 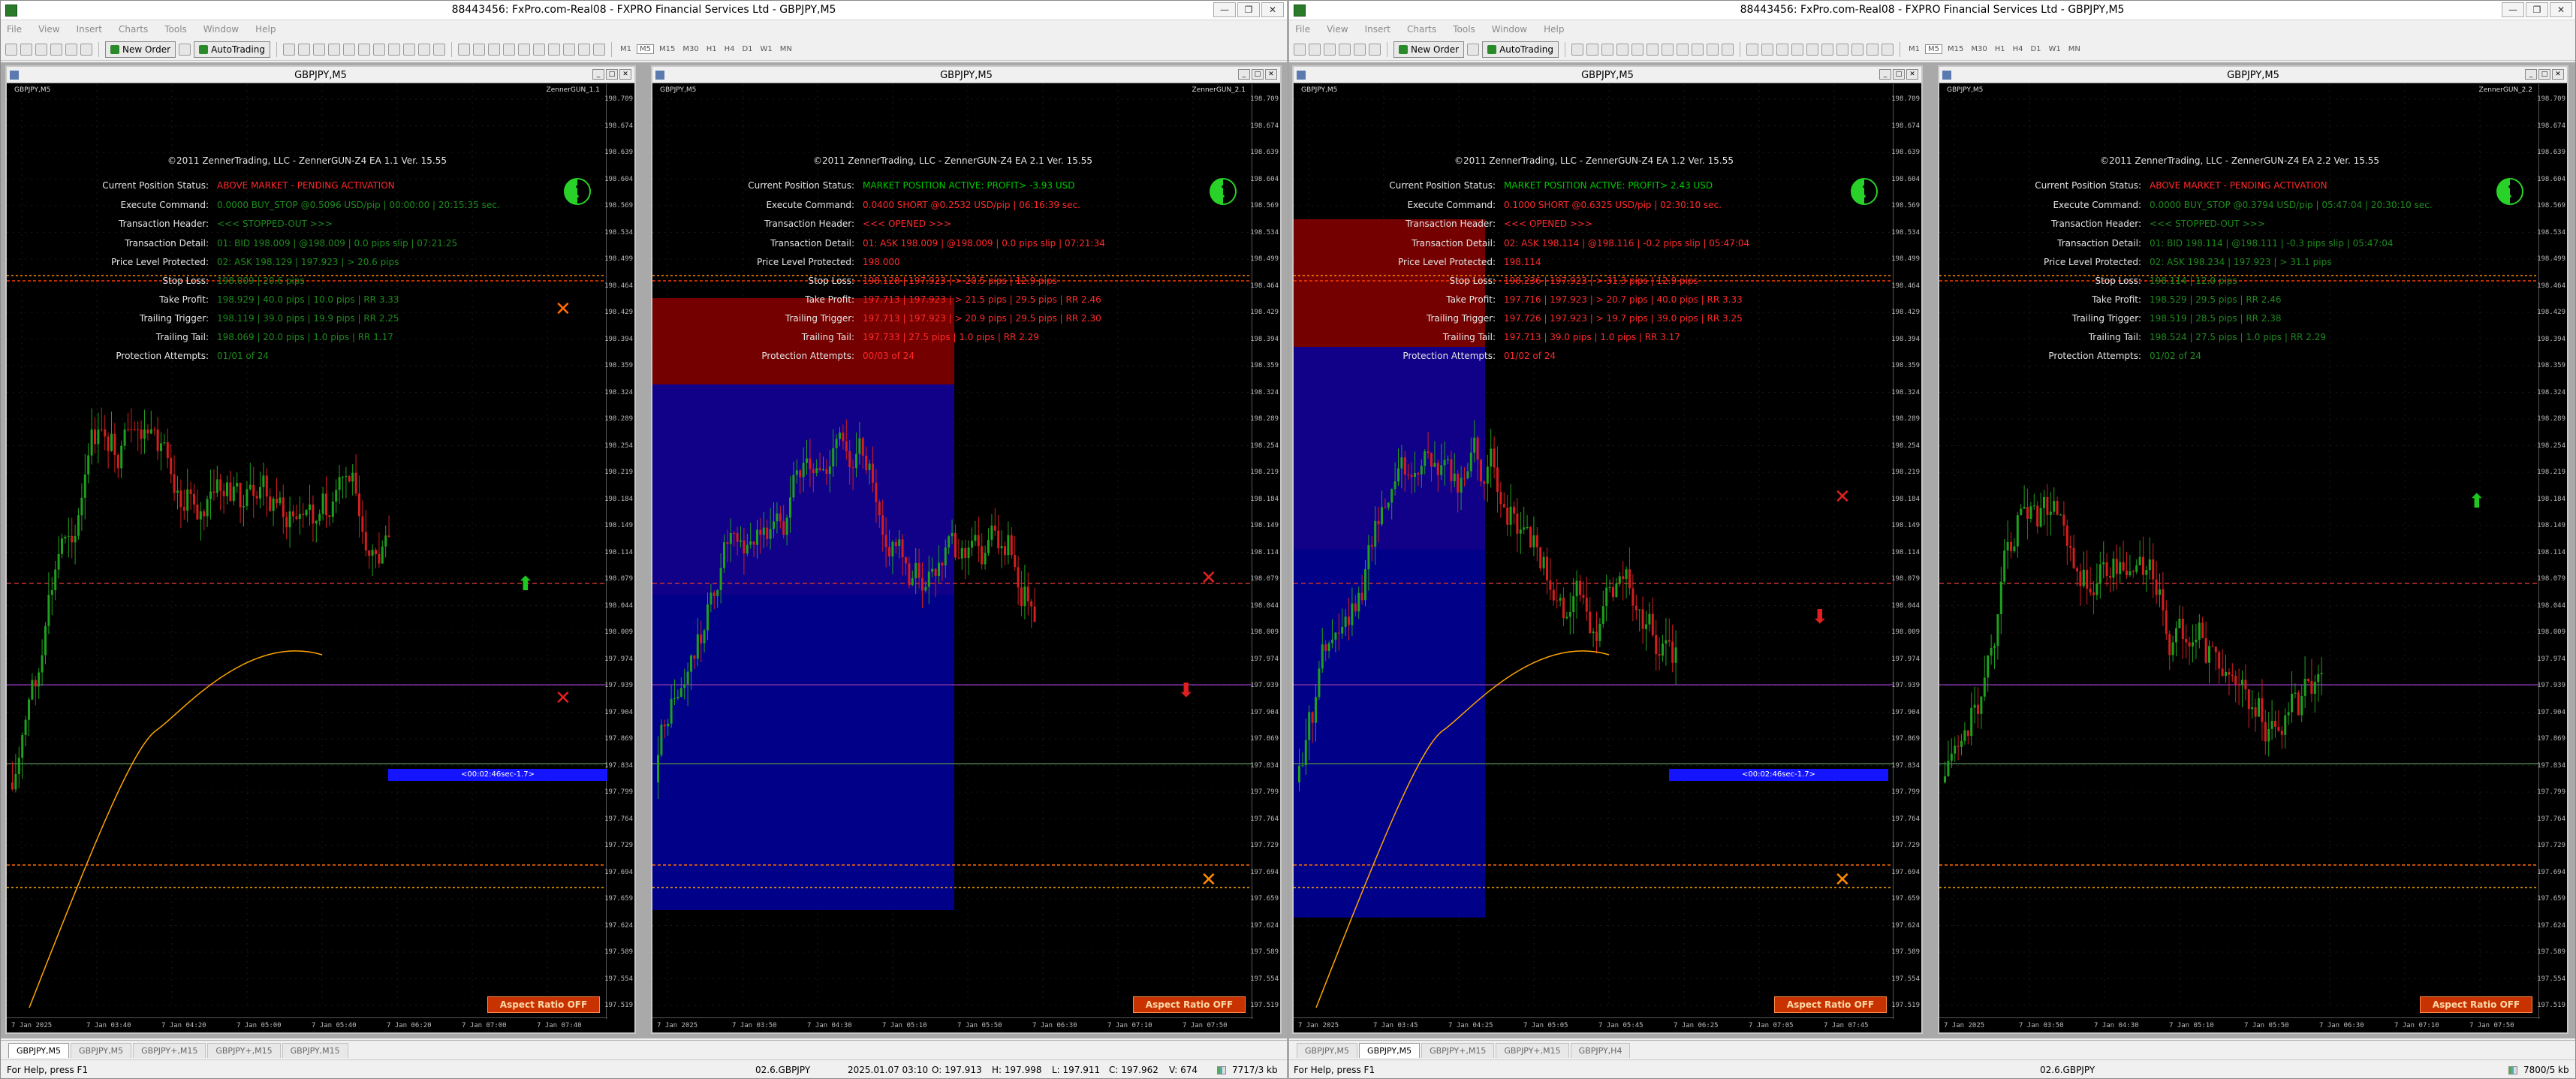 I want to click on menu-file: File, so click(x=1302, y=29).